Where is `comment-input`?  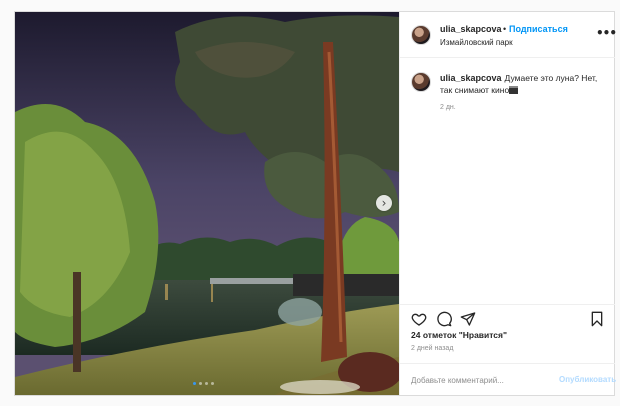 comment-input is located at coordinates (476, 380).